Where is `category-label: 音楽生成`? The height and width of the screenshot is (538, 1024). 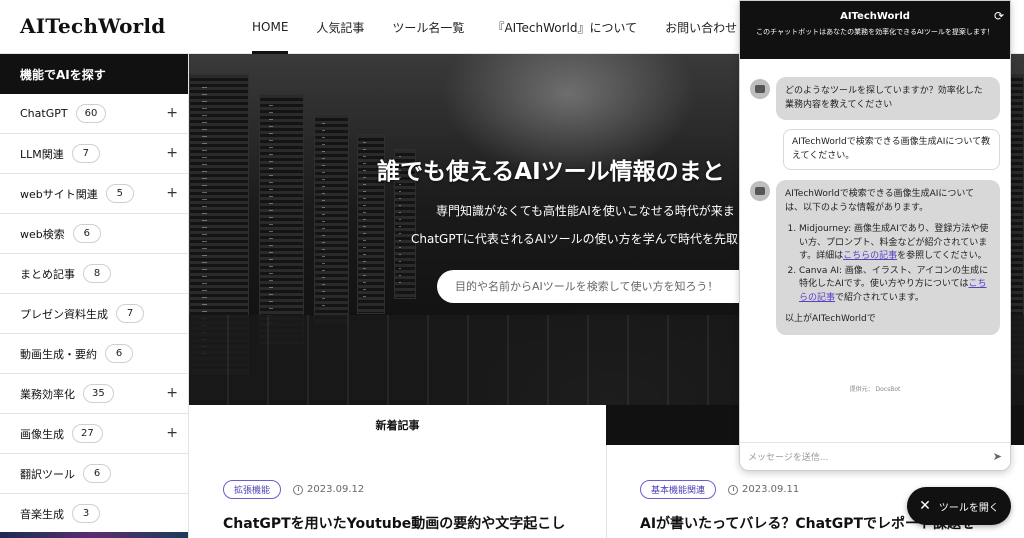 category-label: 音楽生成 is located at coordinates (42, 514).